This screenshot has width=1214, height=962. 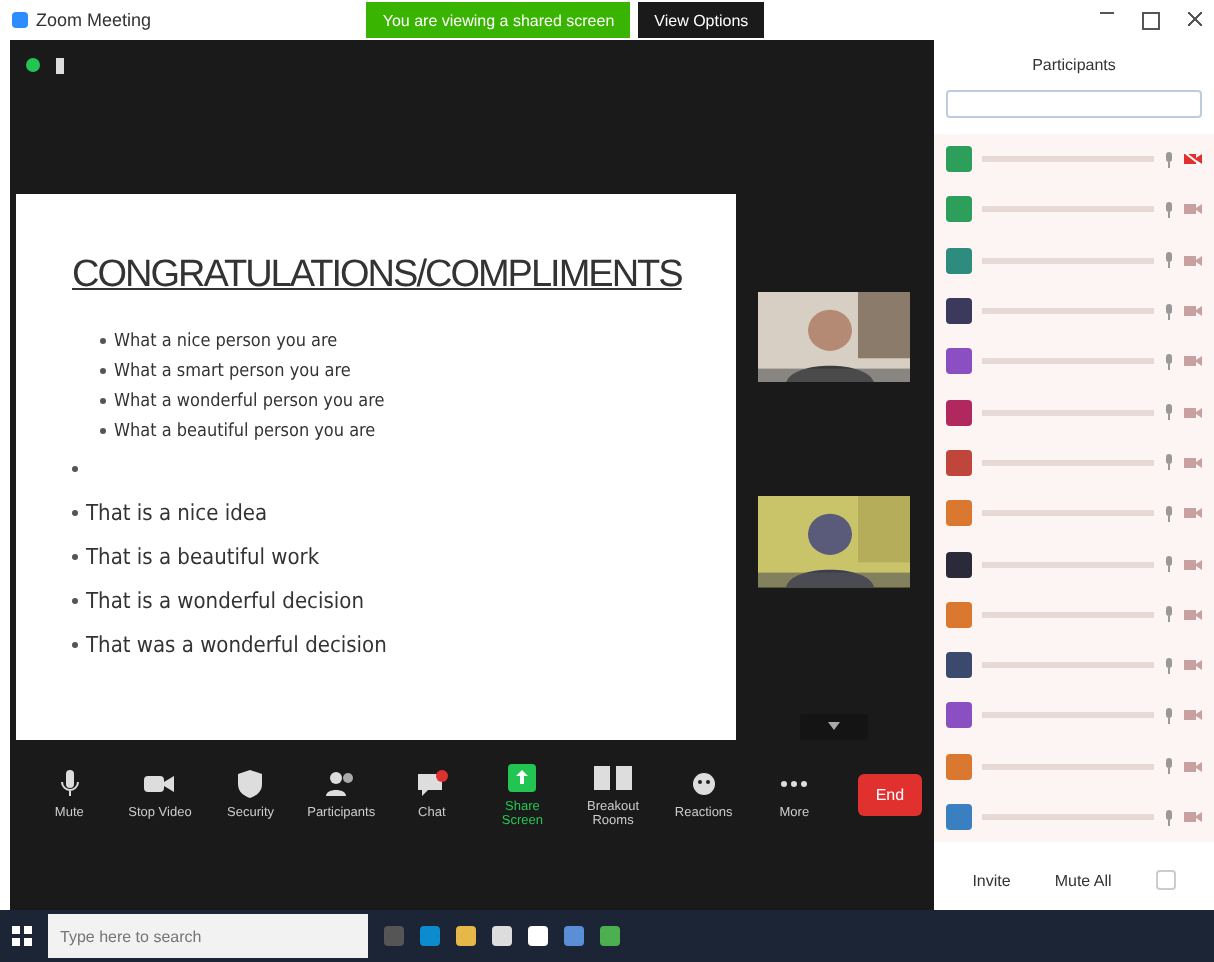 I want to click on windows-start-icon, so click(x=22, y=936).